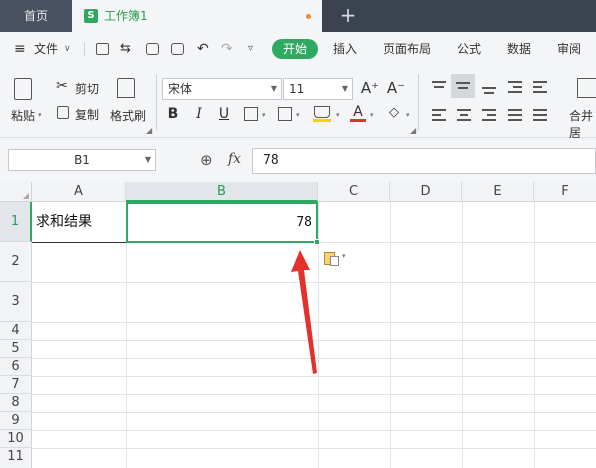 This screenshot has width=596, height=468. What do you see at coordinates (354, 192) in the screenshot?
I see `column-header-c: C` at bounding box center [354, 192].